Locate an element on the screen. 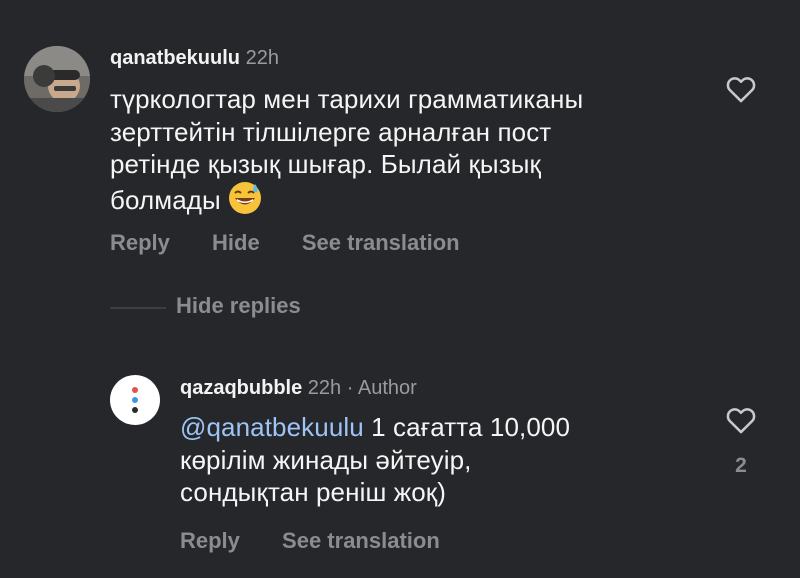  like-heart-icon is located at coordinates (741, 89).